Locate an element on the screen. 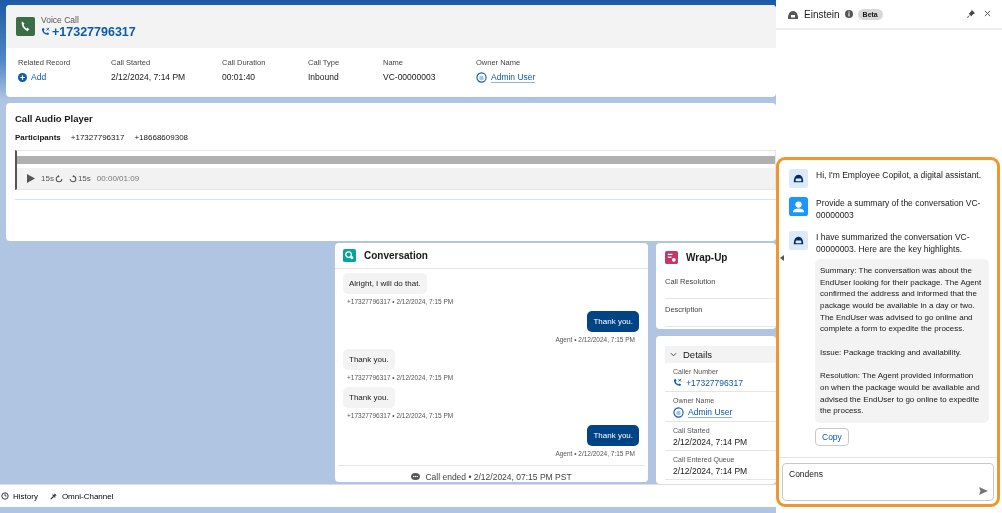 This screenshot has height=513, width=1002. summary-paragraph: Issue: Package tracking and availability. is located at coordinates (891, 352).